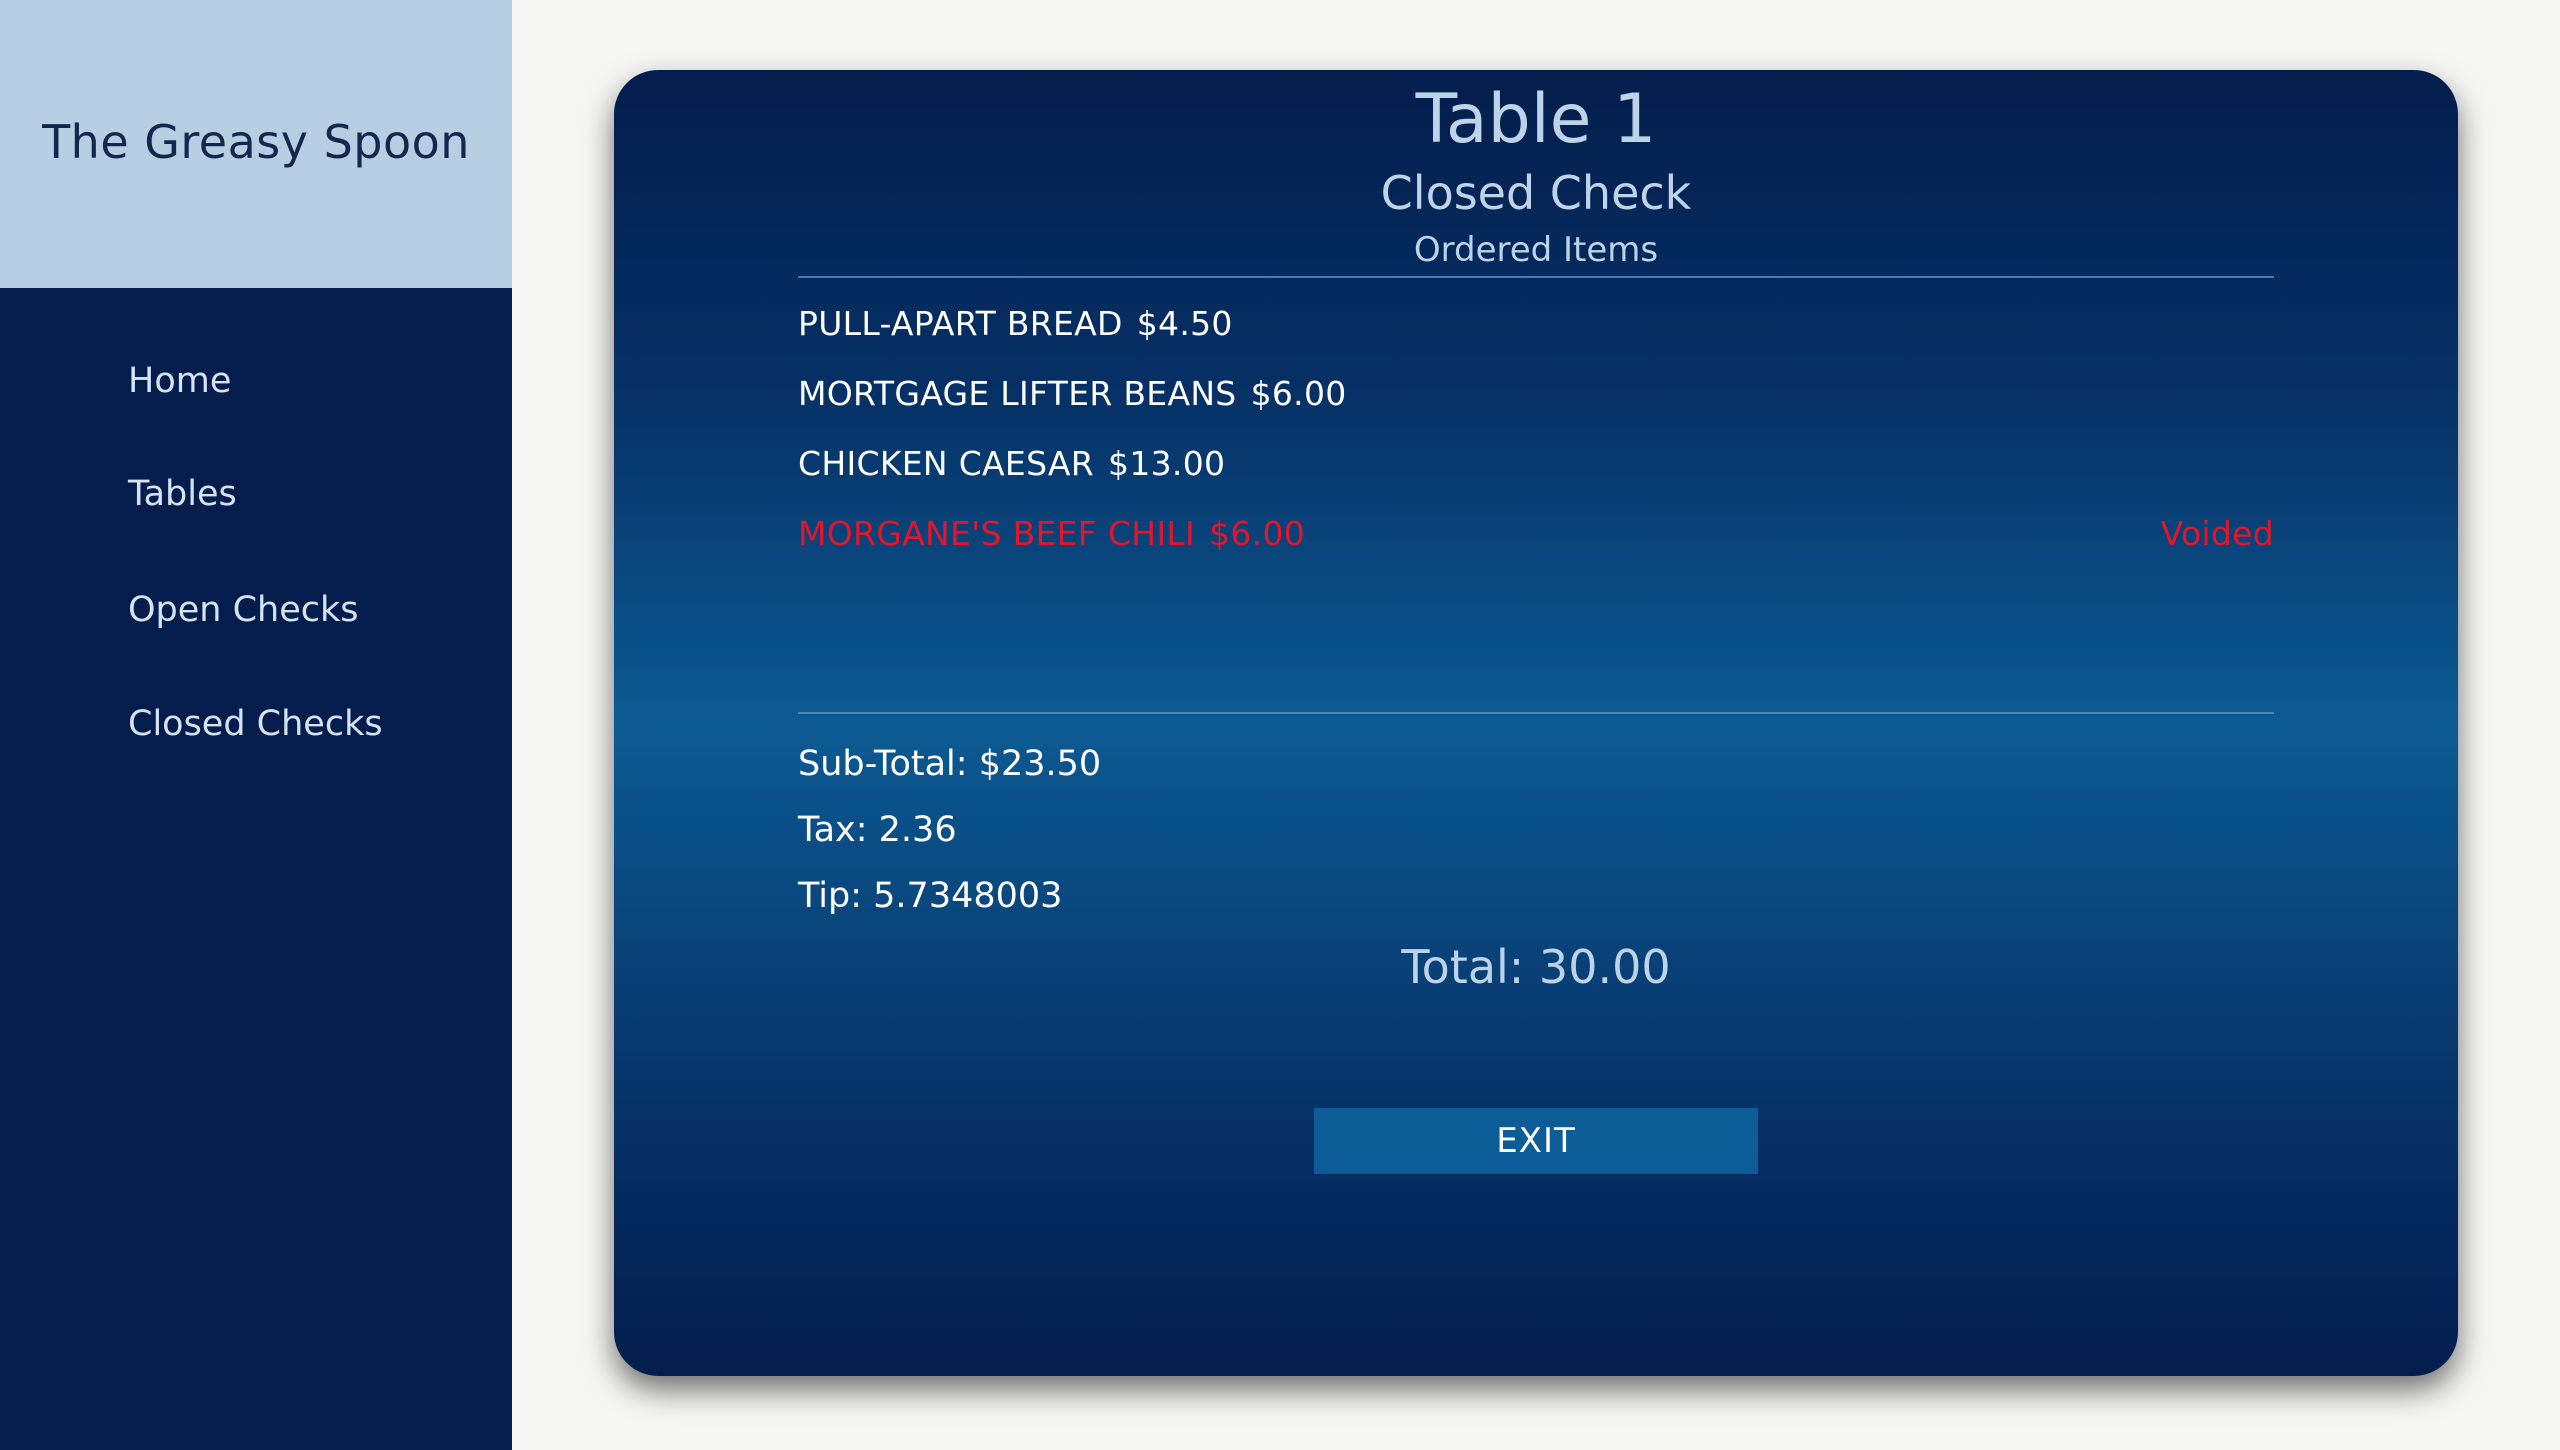  Describe the element at coordinates (950, 764) in the screenshot. I see `subtotal: Sub-Total: $23.50` at that location.